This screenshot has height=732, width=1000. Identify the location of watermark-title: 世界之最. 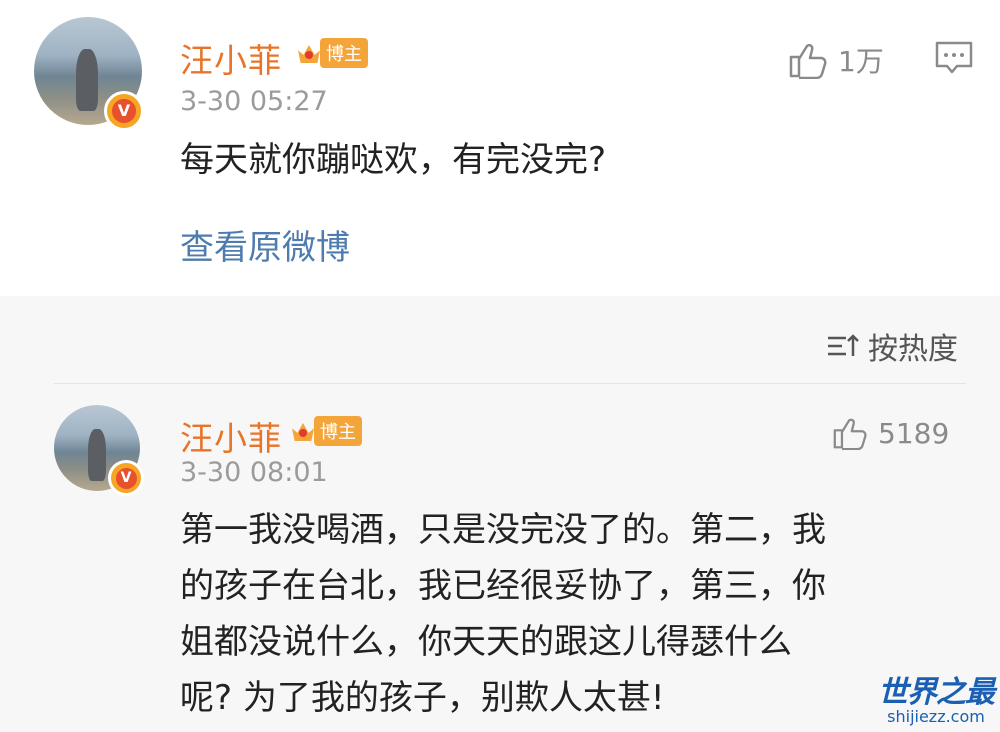
(936, 692).